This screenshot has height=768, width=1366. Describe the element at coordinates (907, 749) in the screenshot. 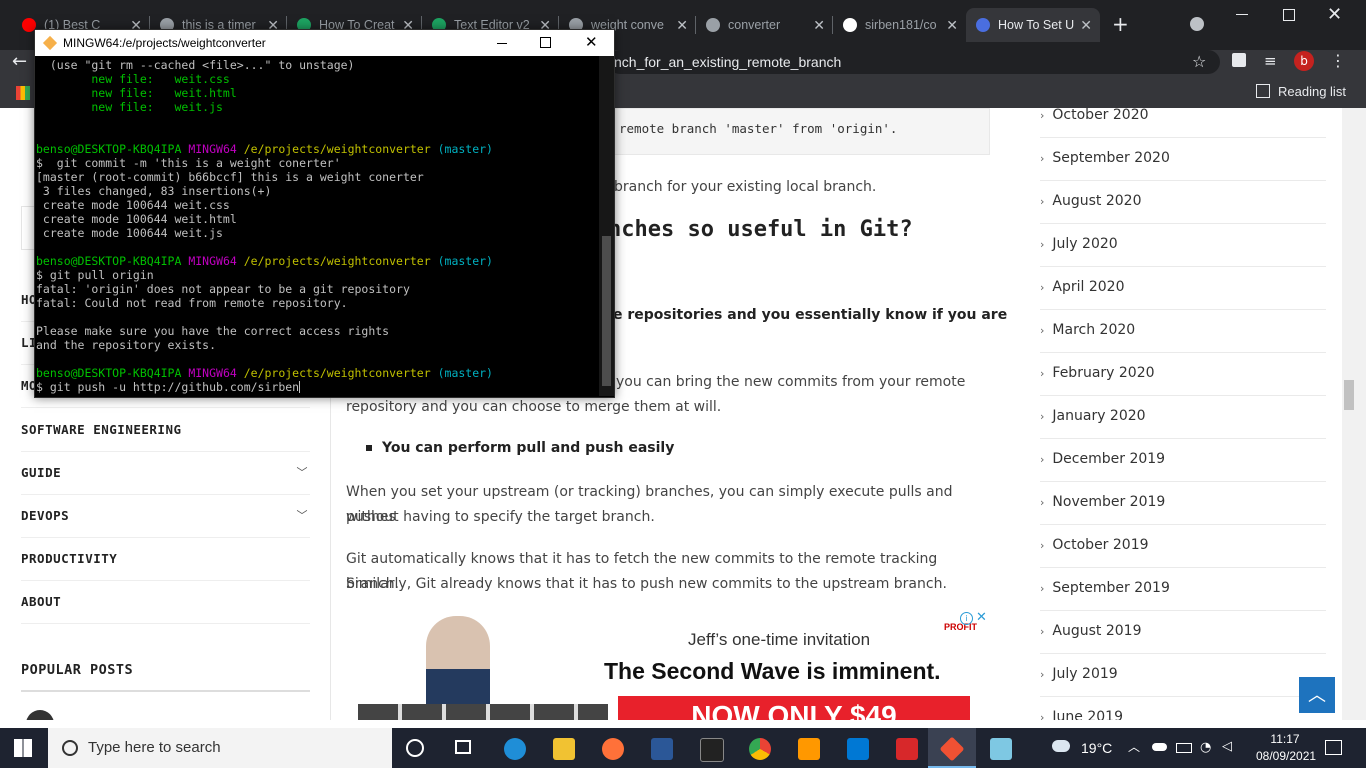

I see `acrobat-icon` at that location.